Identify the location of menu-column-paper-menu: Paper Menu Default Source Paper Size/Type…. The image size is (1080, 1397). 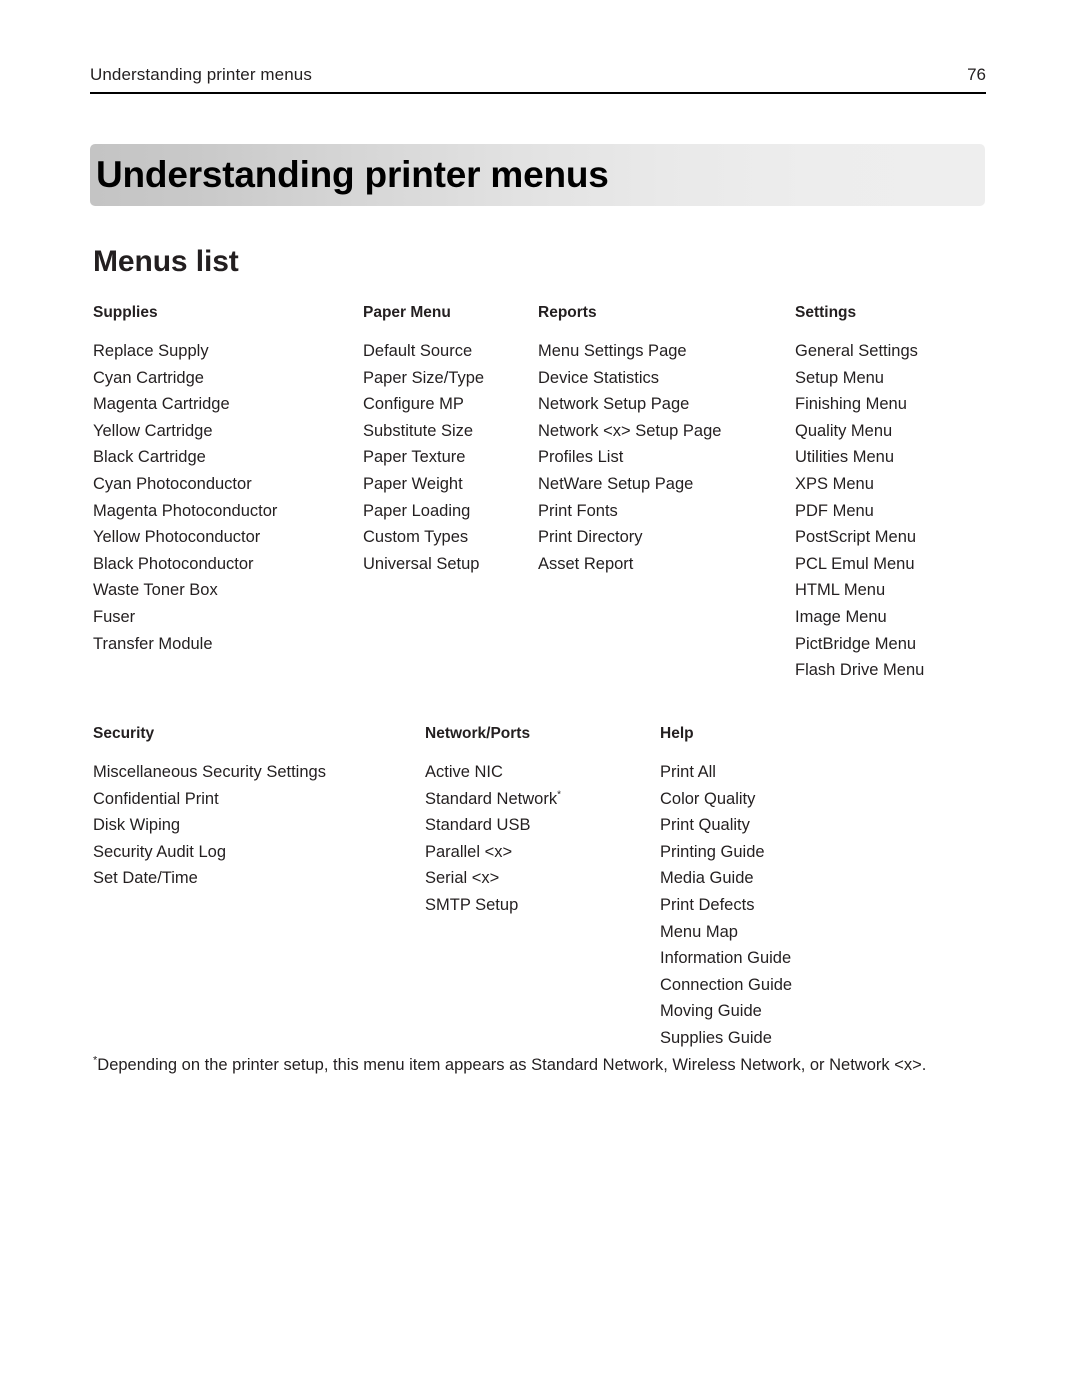
(423, 440).